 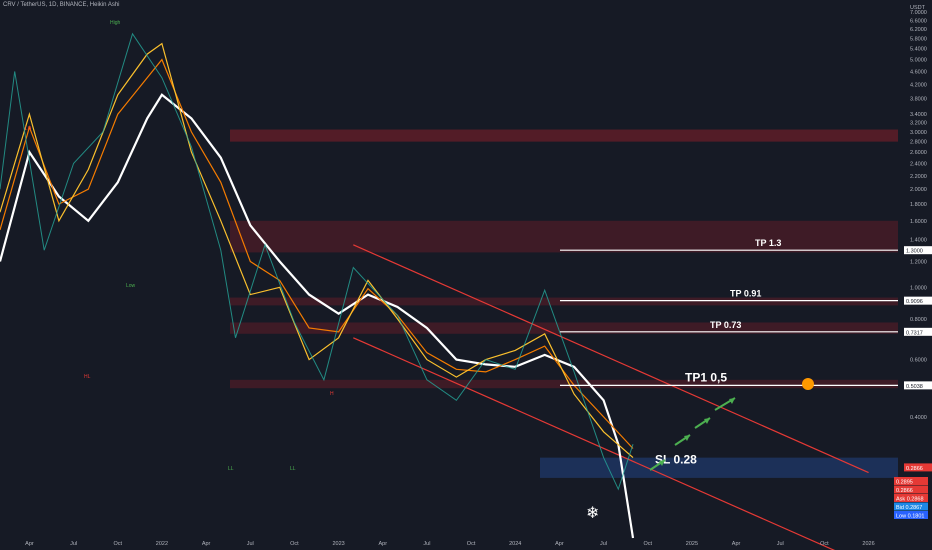 I want to click on pivot-label: HL, so click(x=87, y=377).